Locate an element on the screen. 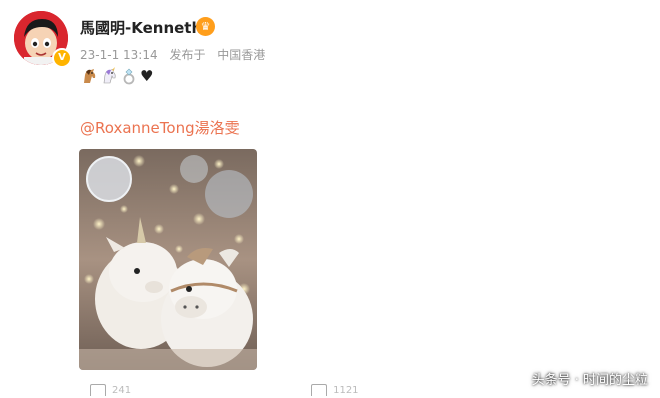  verified-badge-icon: V is located at coordinates (62, 58).